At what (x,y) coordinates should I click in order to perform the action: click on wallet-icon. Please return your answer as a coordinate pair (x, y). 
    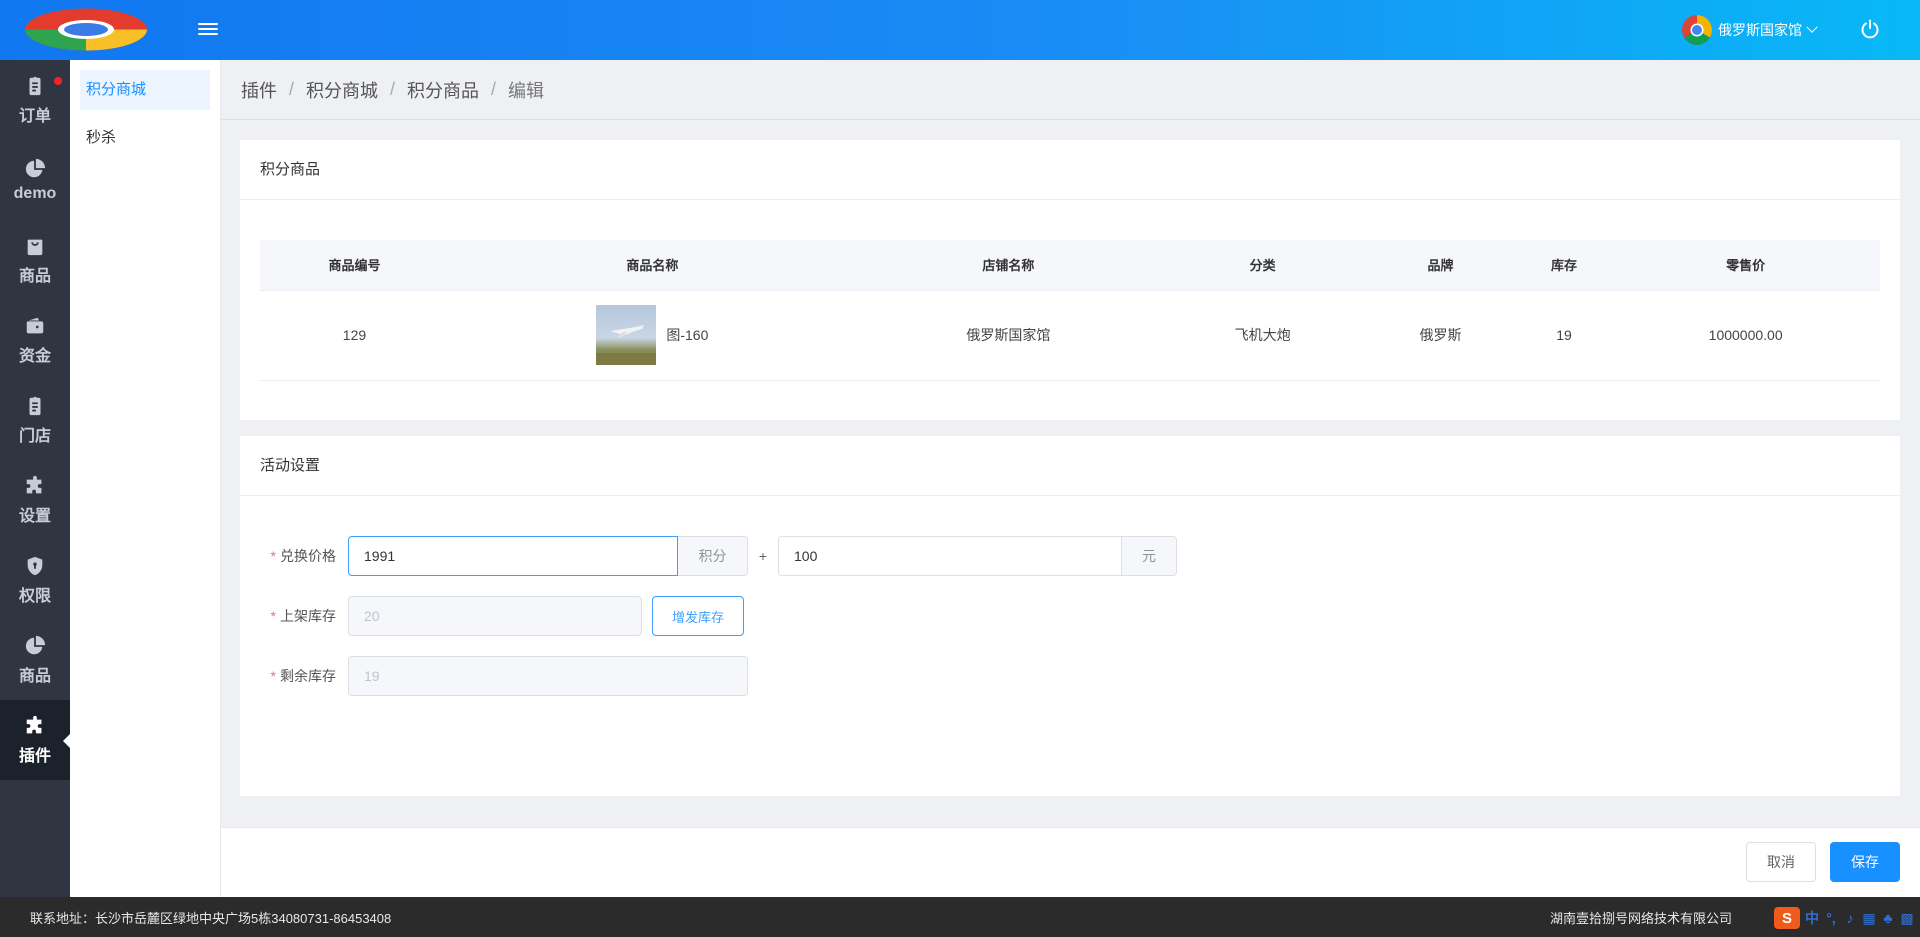
    Looking at the image, I should click on (35, 325).